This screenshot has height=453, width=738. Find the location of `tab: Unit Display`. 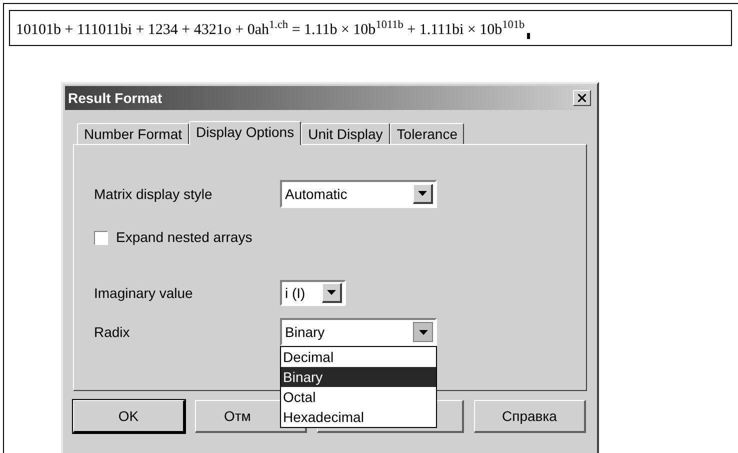

tab: Unit Display is located at coordinates (345, 133).